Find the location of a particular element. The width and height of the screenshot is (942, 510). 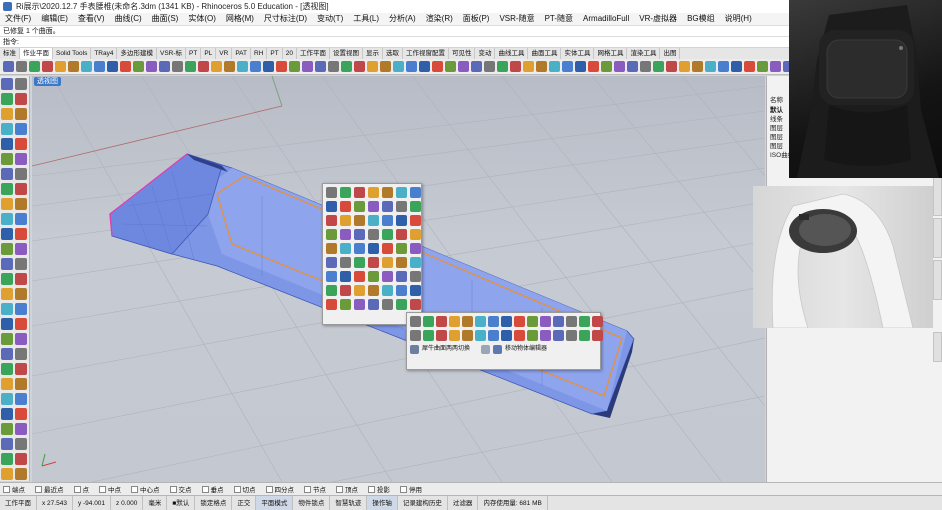

menu-panels: 面板(P) is located at coordinates (476, 19).